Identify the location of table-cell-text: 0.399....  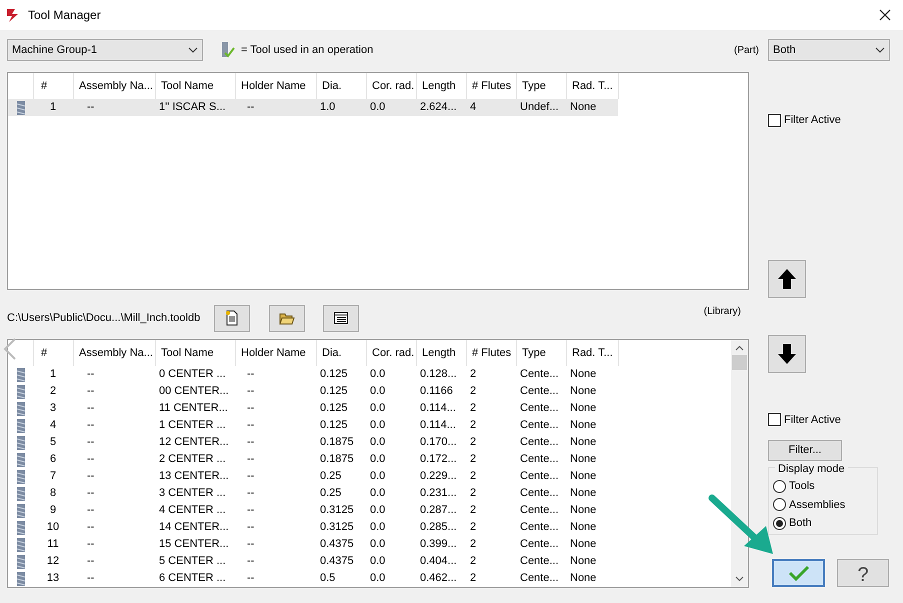
(438, 544).